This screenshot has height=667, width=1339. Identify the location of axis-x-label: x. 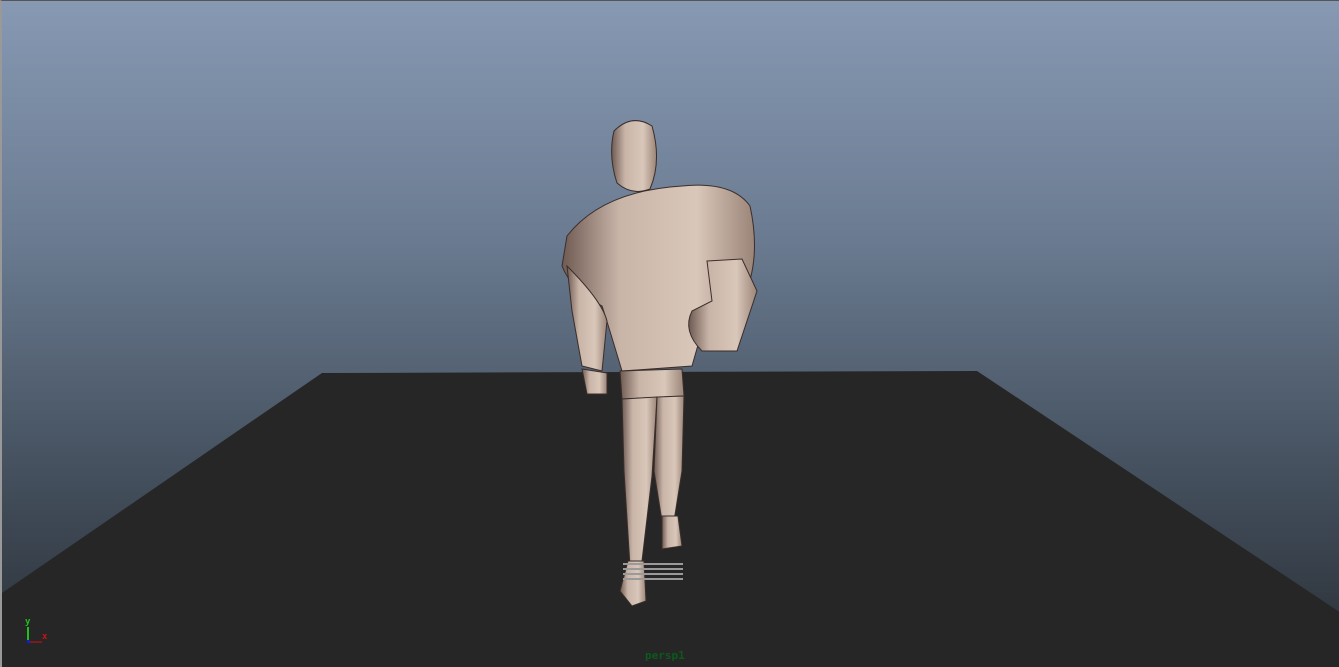
(45, 637).